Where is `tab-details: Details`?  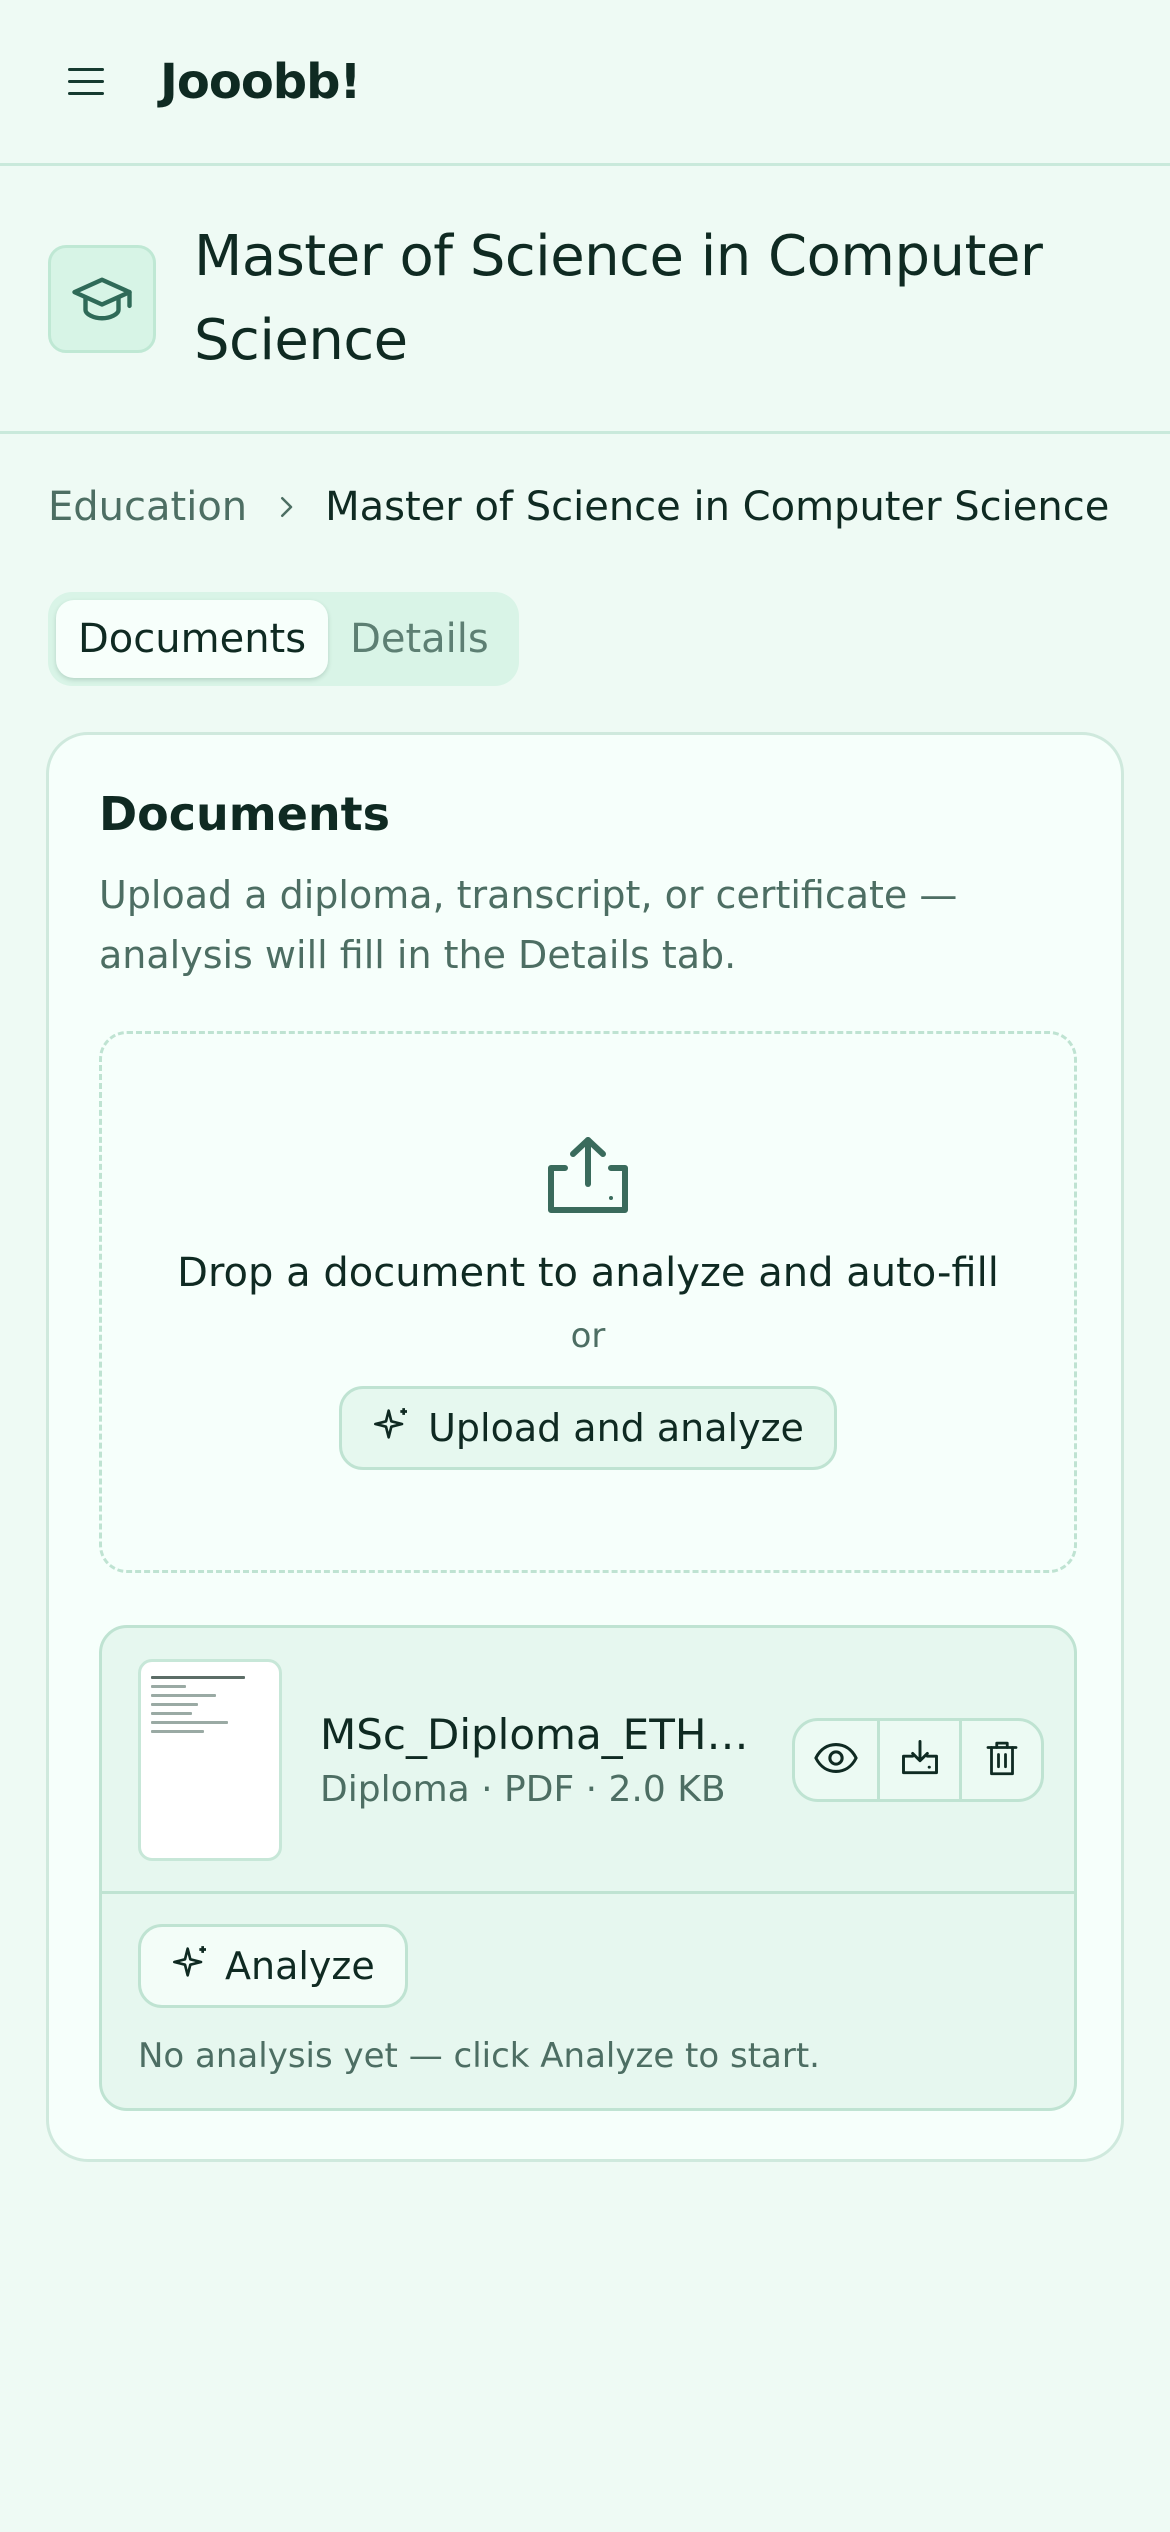 tab-details: Details is located at coordinates (419, 639).